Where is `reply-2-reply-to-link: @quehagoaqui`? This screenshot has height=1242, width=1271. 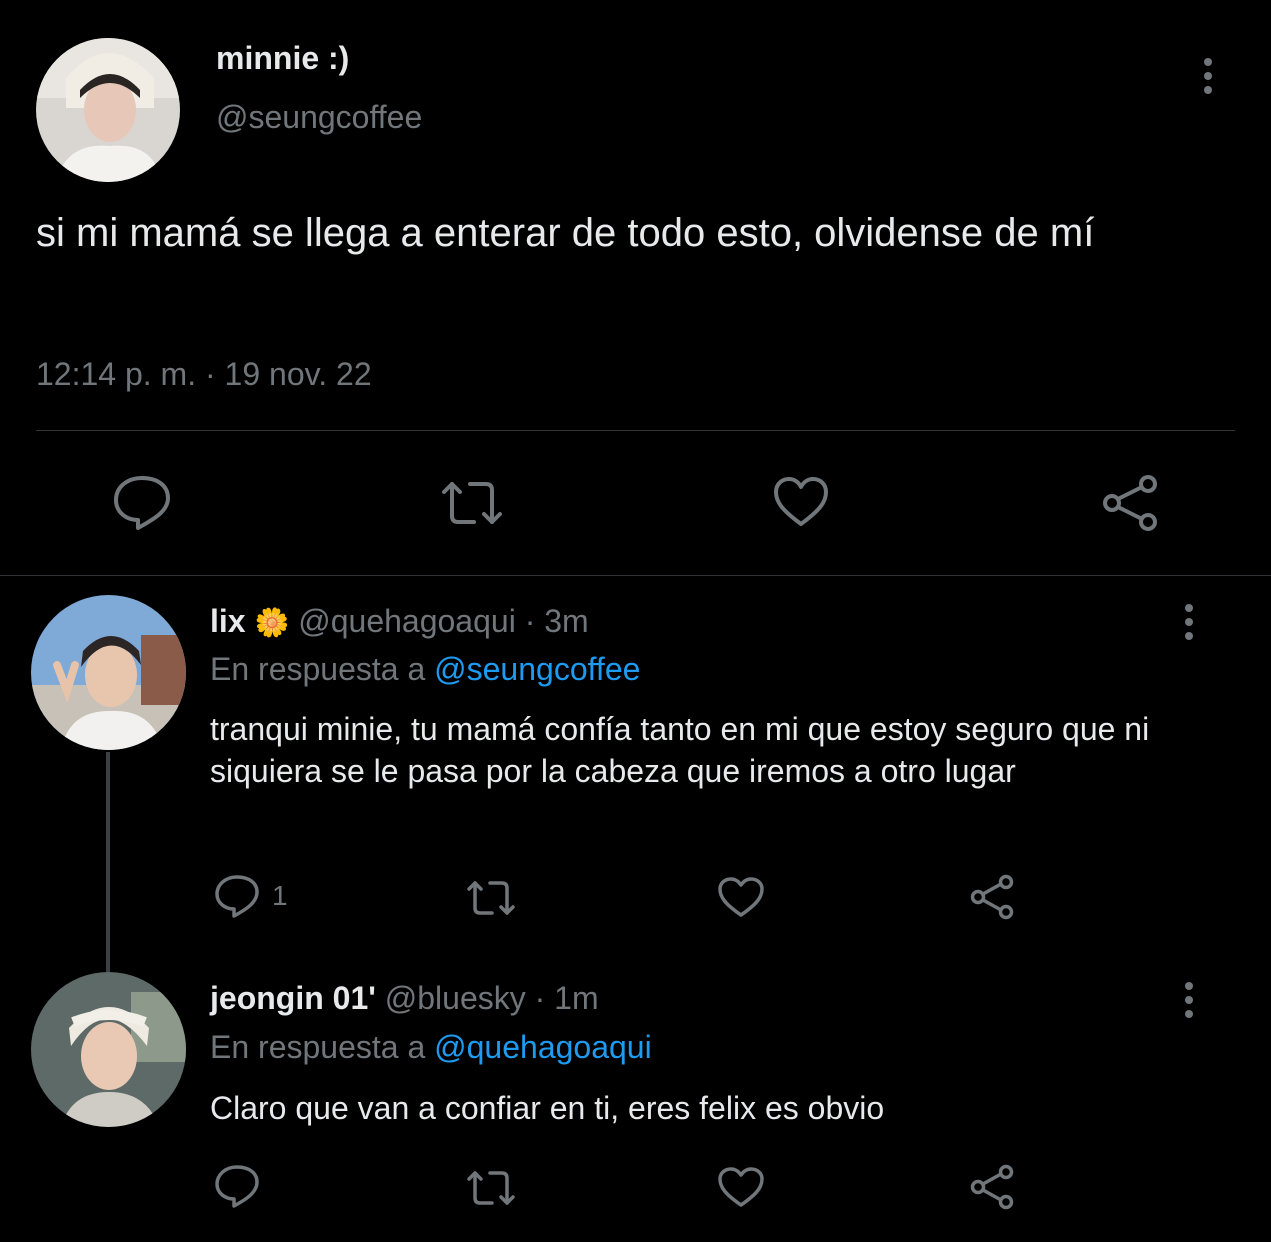
reply-2-reply-to-link: @quehagoaqui is located at coordinates (543, 1047).